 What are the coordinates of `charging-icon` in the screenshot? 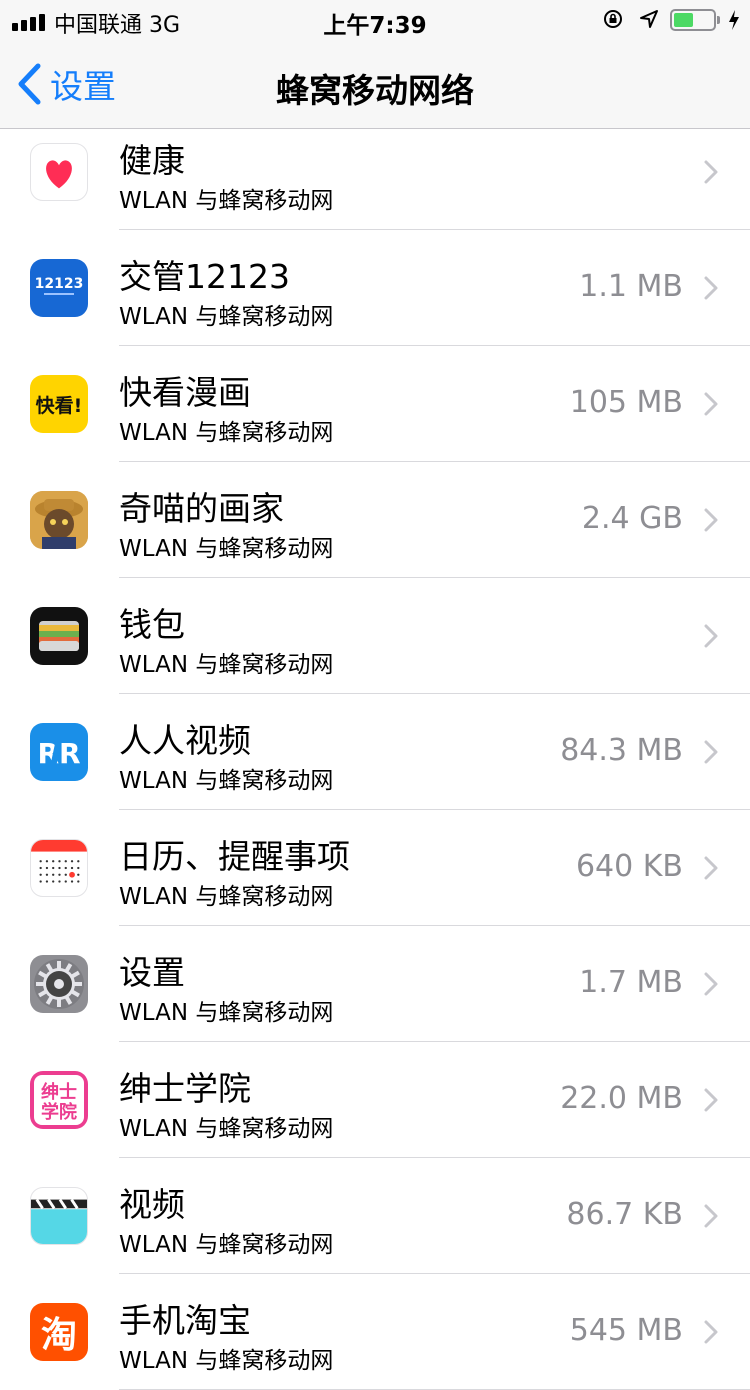 It's located at (734, 20).